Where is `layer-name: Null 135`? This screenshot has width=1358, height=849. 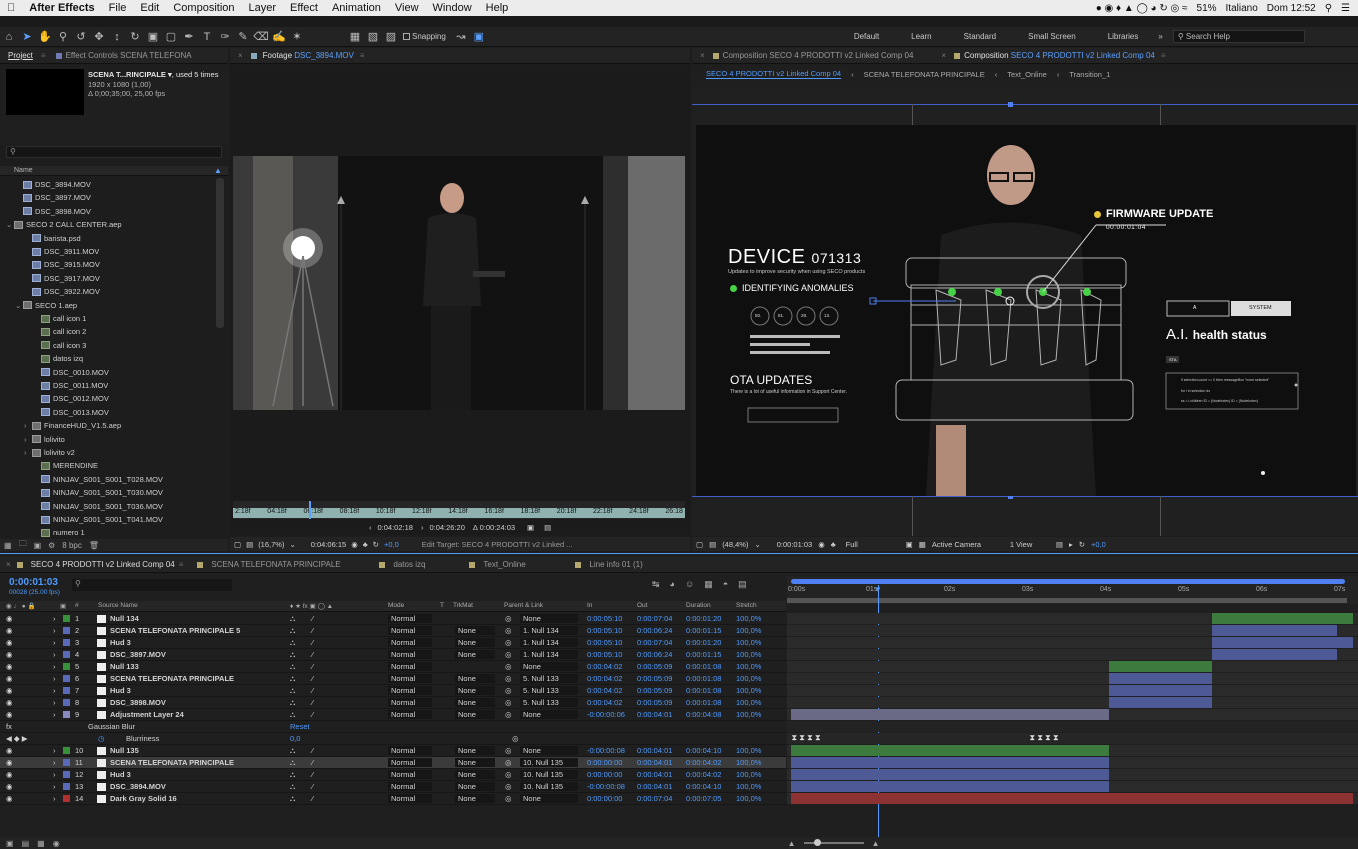 layer-name: Null 135 is located at coordinates (124, 750).